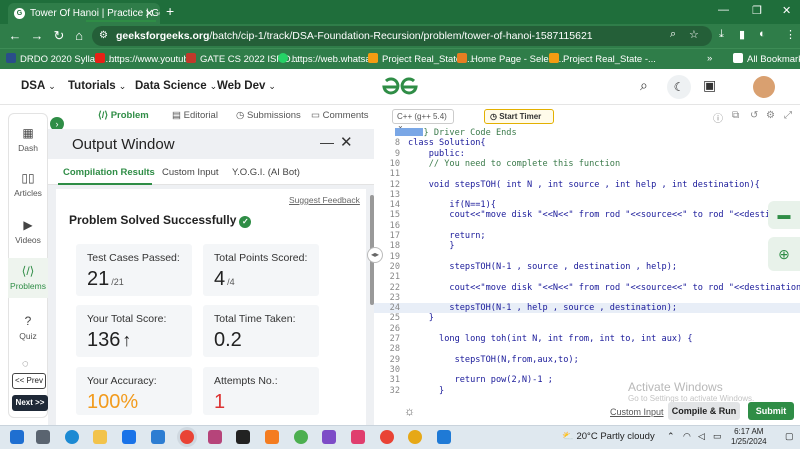  What do you see at coordinates (587, 277) in the screenshot?
I see `code-line: 21` at bounding box center [587, 277].